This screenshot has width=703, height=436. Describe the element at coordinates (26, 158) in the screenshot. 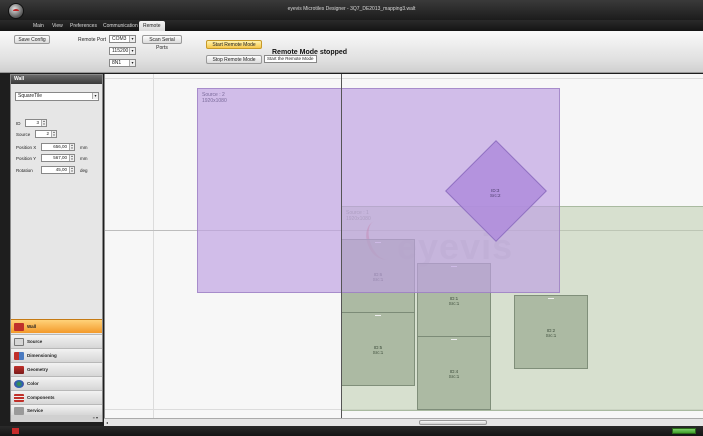

I see `position-y-label: Position Y` at that location.